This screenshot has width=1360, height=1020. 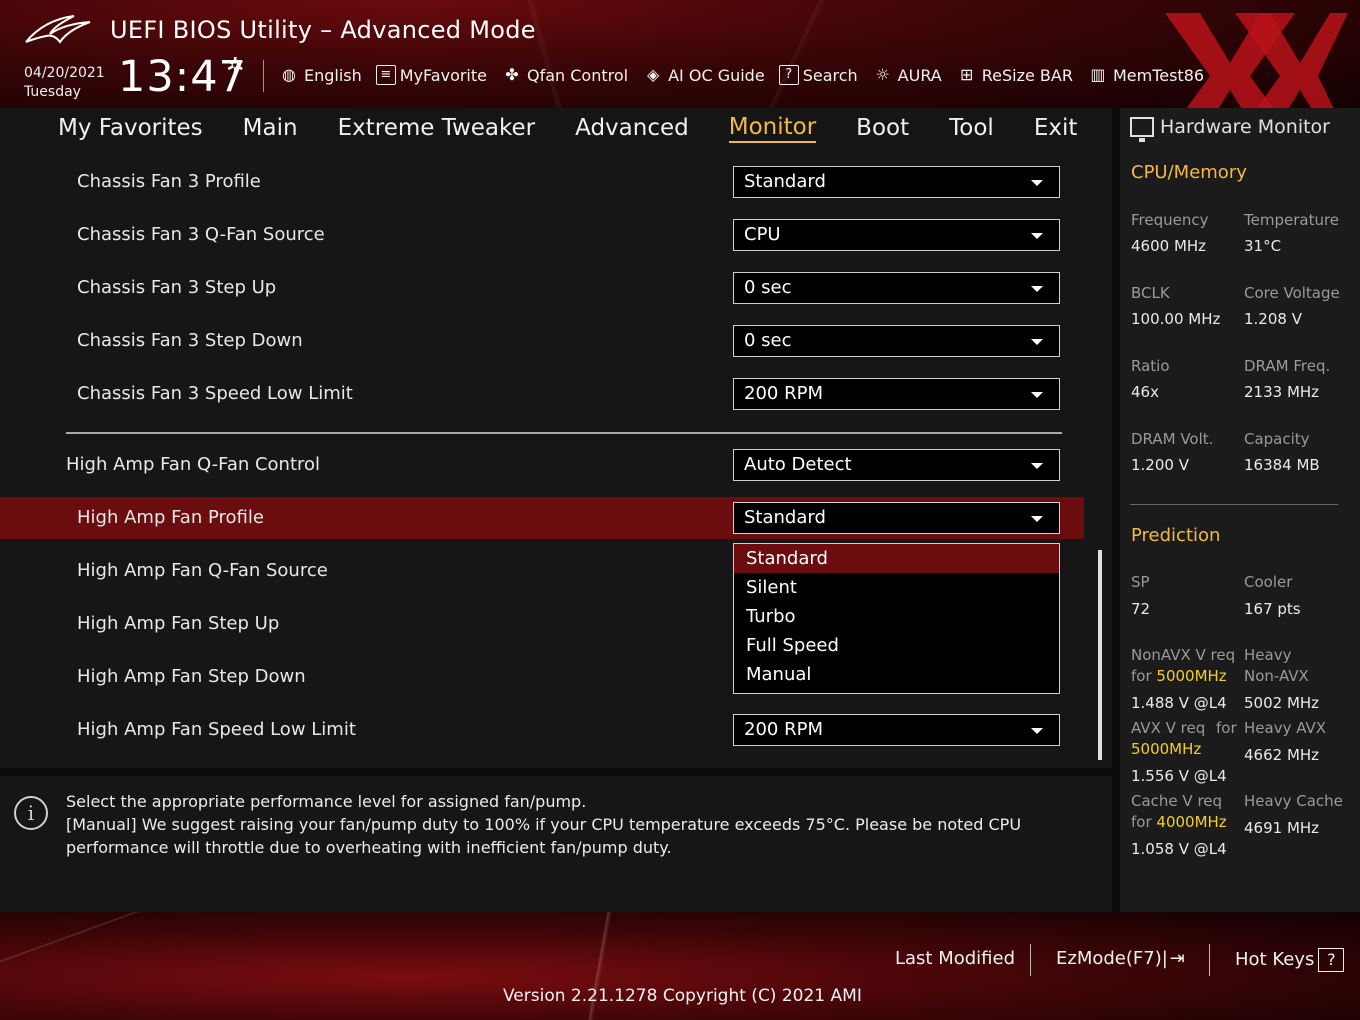 I want to click on setting-row: Chassis Fan 3 Profile Standard, so click(x=542, y=182).